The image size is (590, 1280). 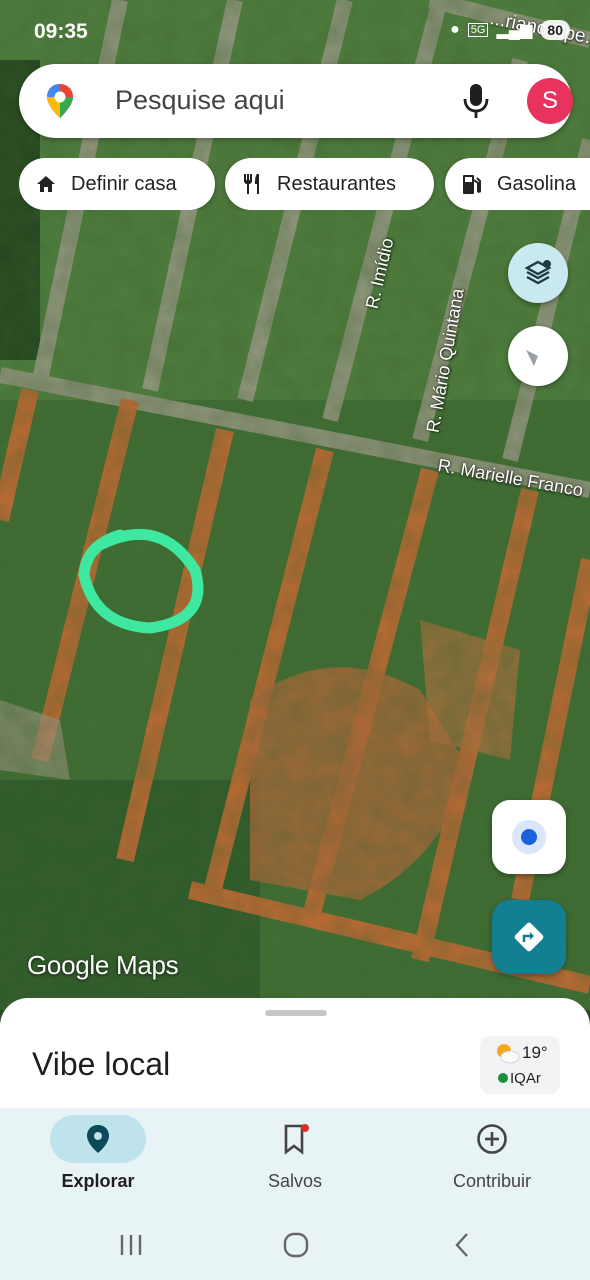 I want to click on signal-icon: ▂▄▆, so click(x=514, y=30).